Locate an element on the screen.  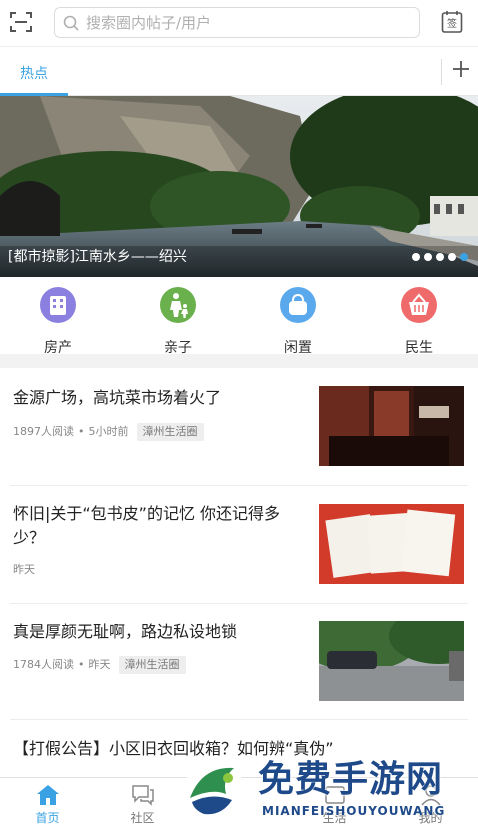
category-family: 亲子 is located at coordinates (178, 321).